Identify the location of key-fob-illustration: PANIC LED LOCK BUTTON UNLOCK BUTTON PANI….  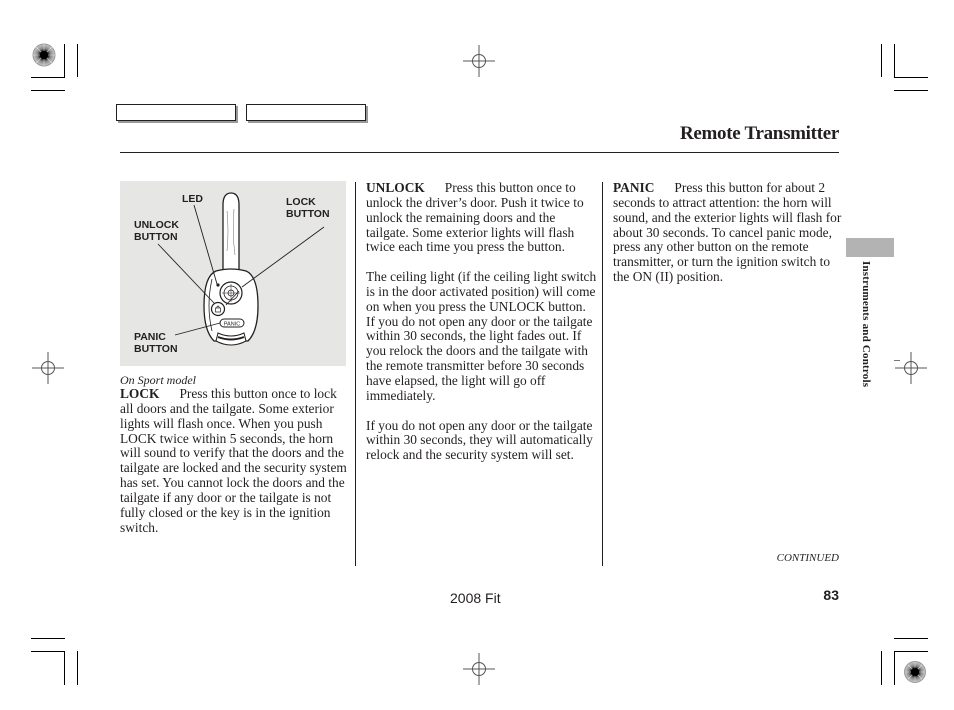
(233, 273).